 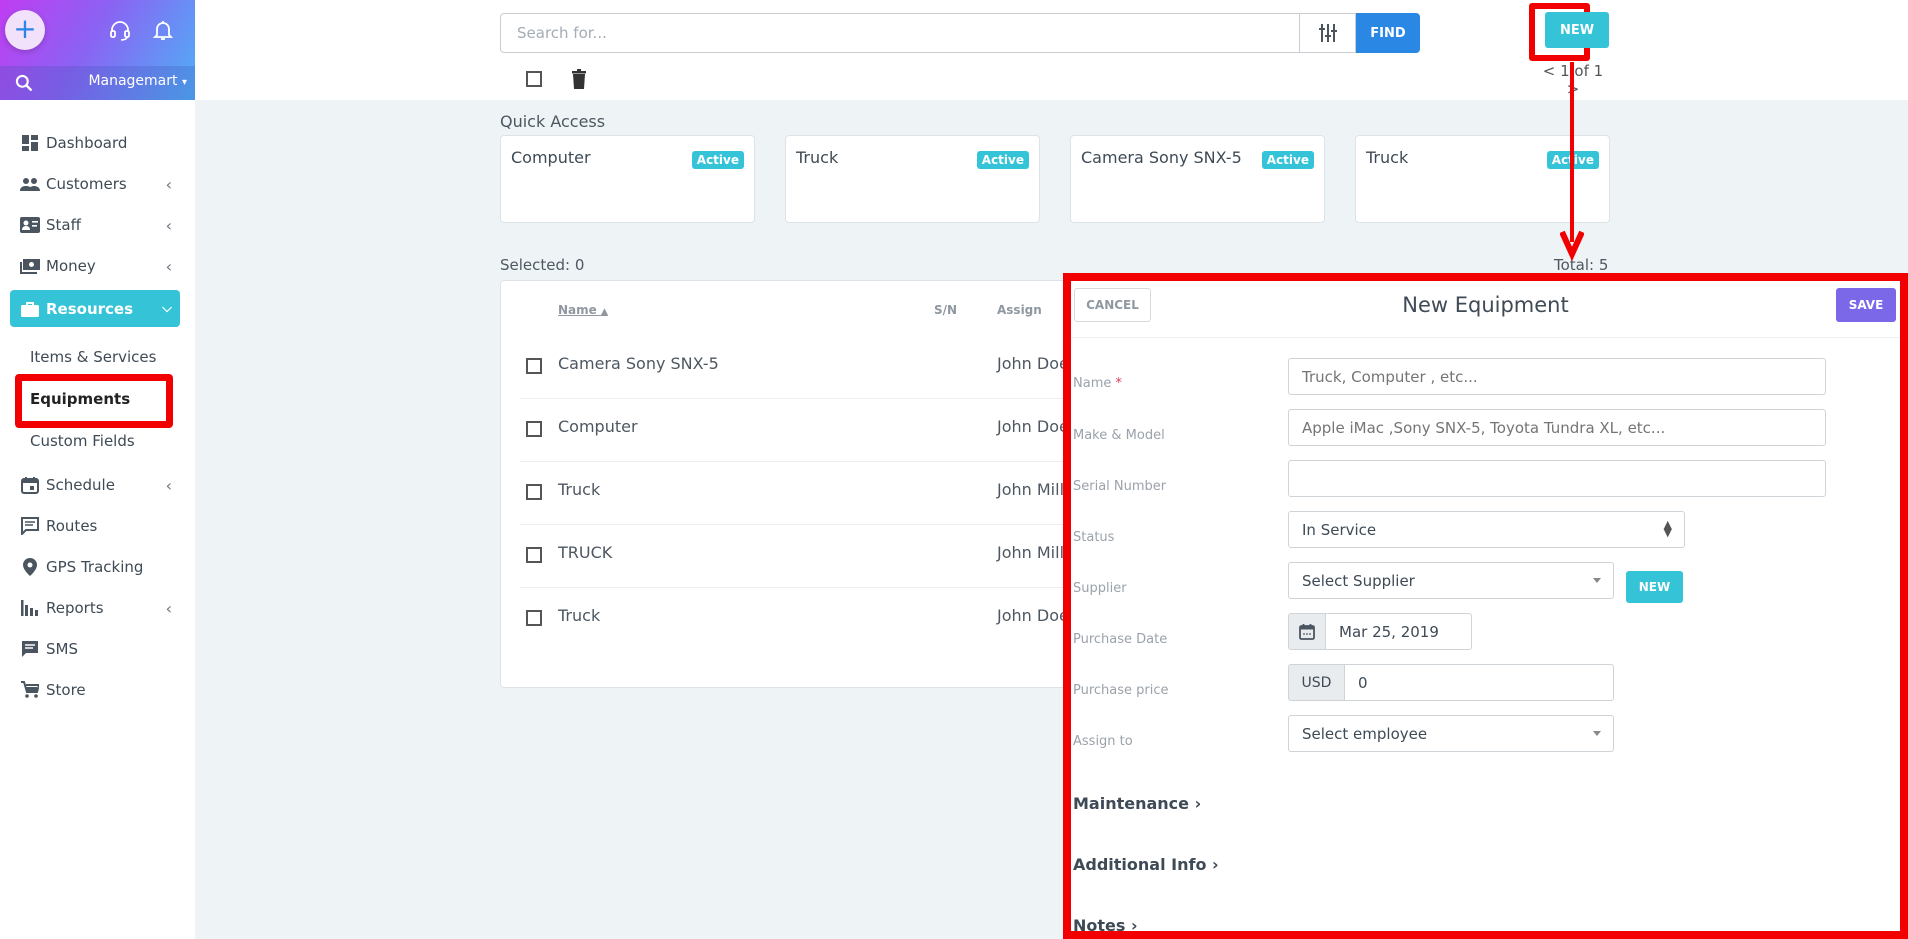 What do you see at coordinates (1557, 376) in the screenshot?
I see `name-input` at bounding box center [1557, 376].